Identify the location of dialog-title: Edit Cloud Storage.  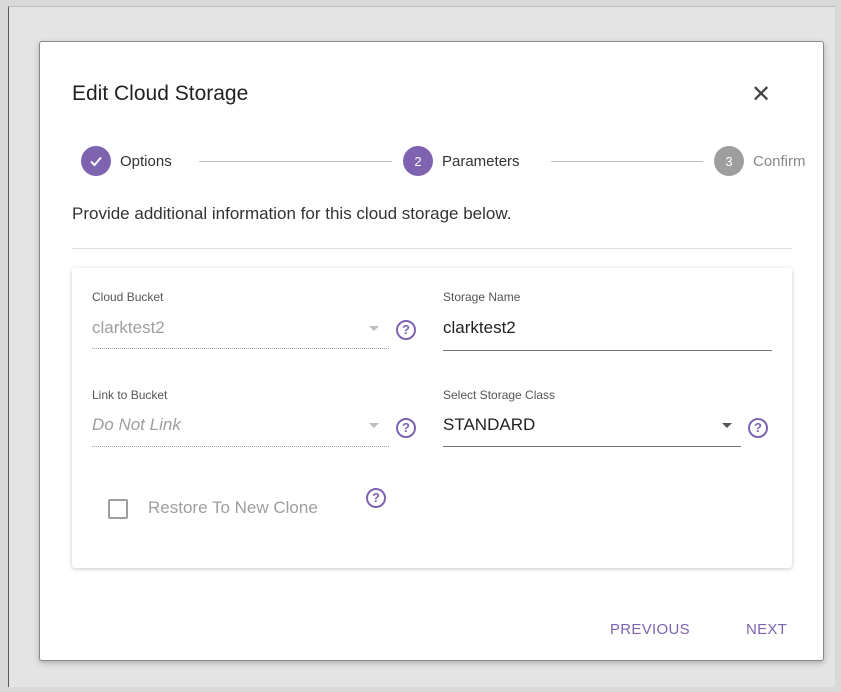
(160, 93).